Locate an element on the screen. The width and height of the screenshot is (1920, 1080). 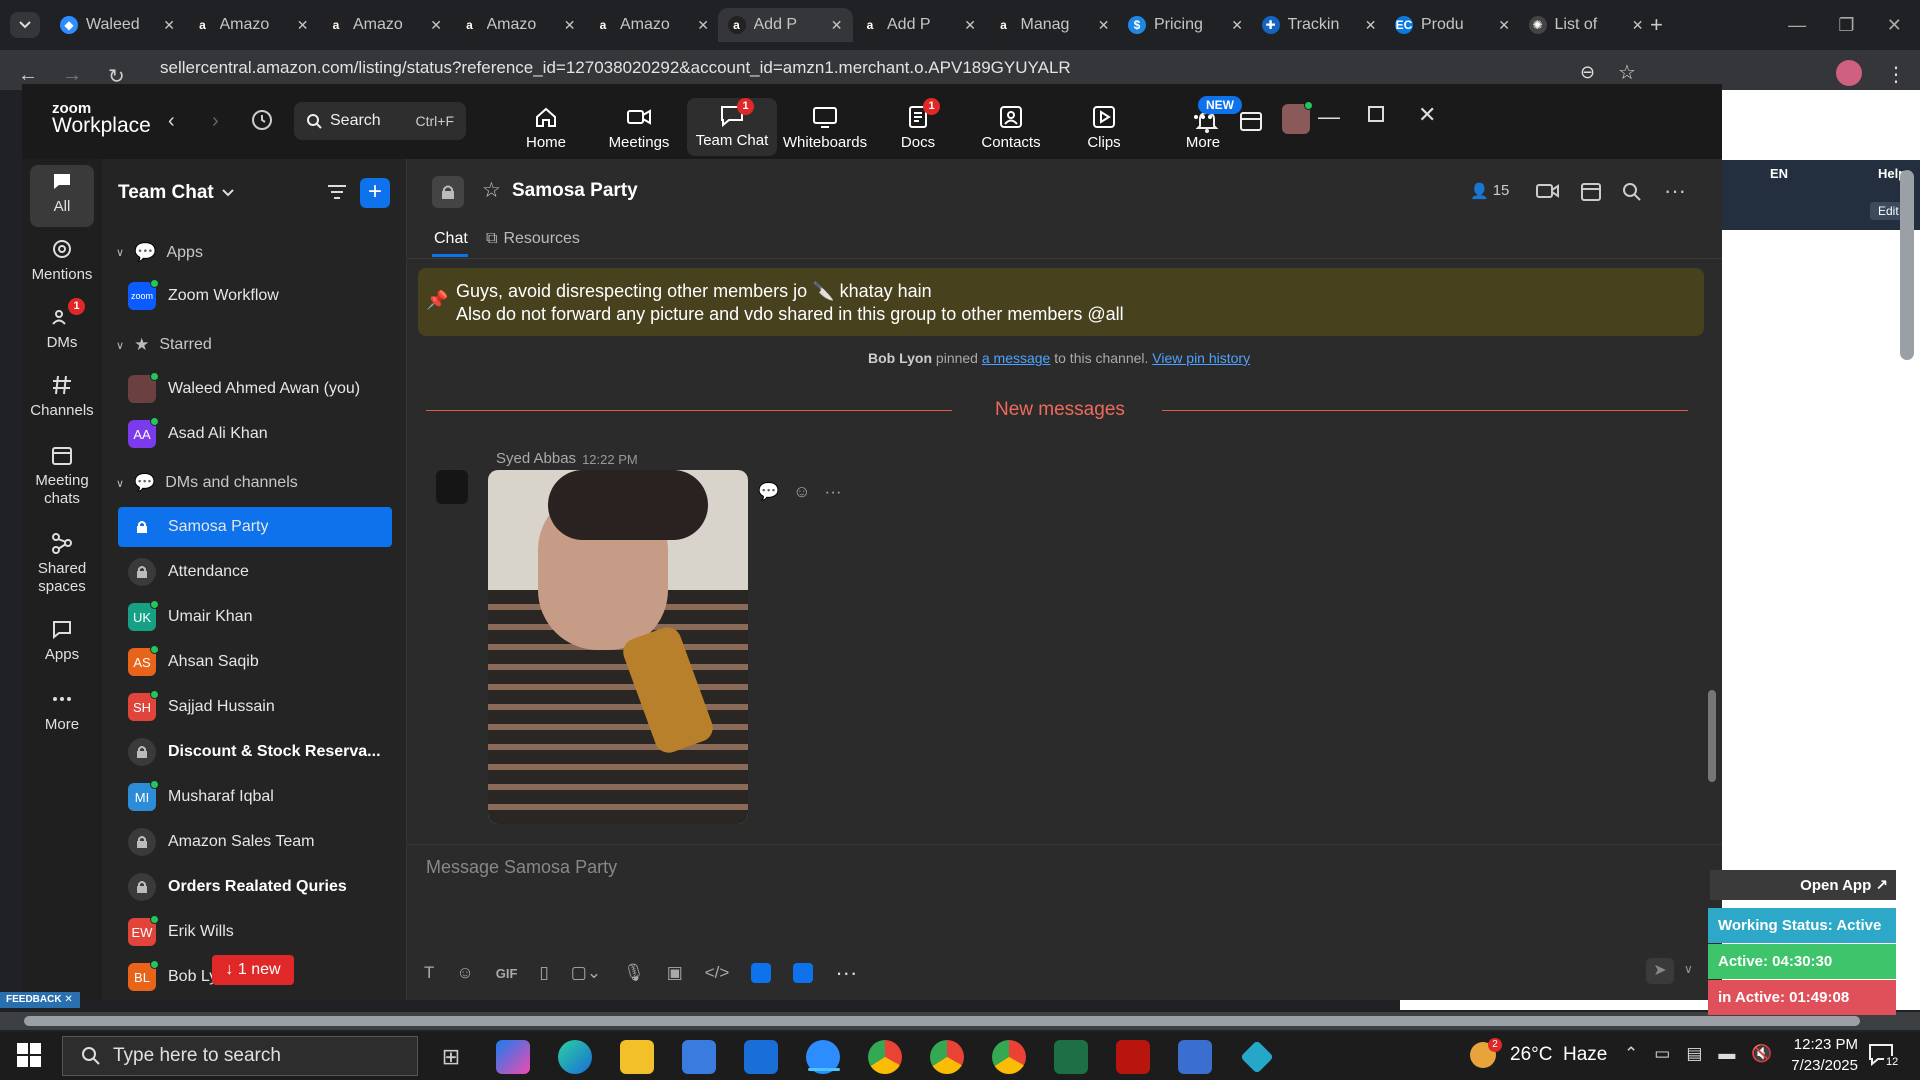
zoom-app-icon is located at coordinates (761, 973).